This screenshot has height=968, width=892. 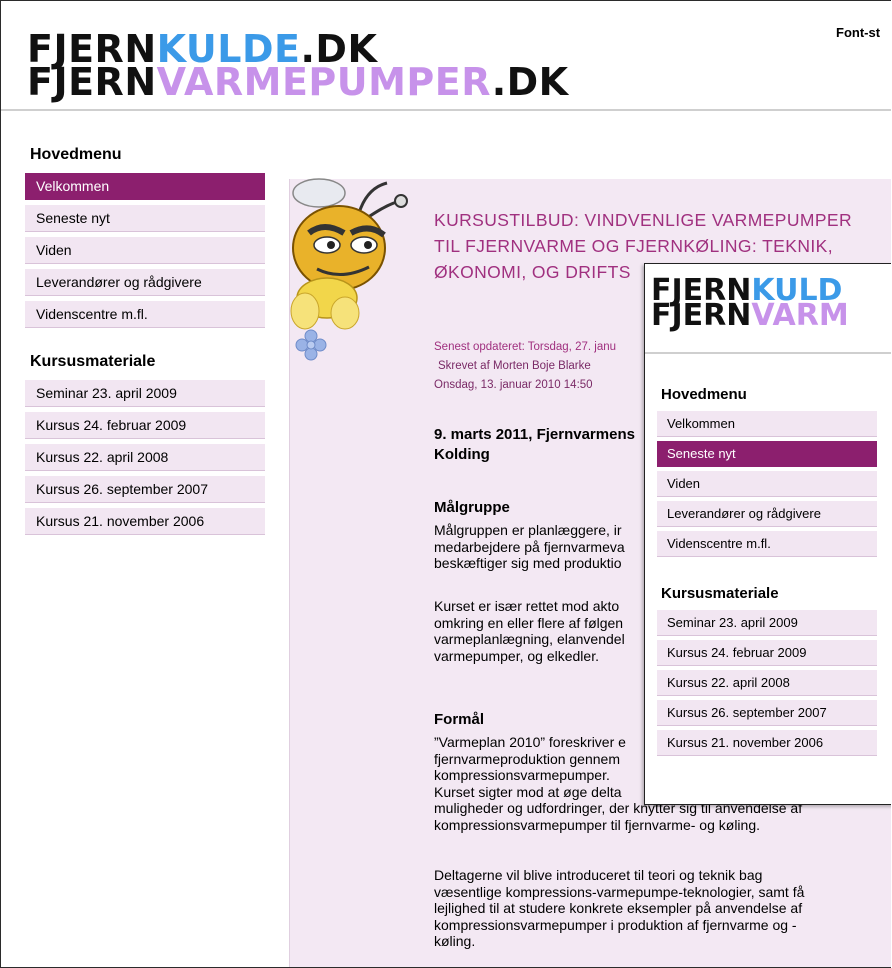 What do you see at coordinates (145, 425) in the screenshot?
I see `course-item-feb-2009: Kursus 24. februar 2009` at bounding box center [145, 425].